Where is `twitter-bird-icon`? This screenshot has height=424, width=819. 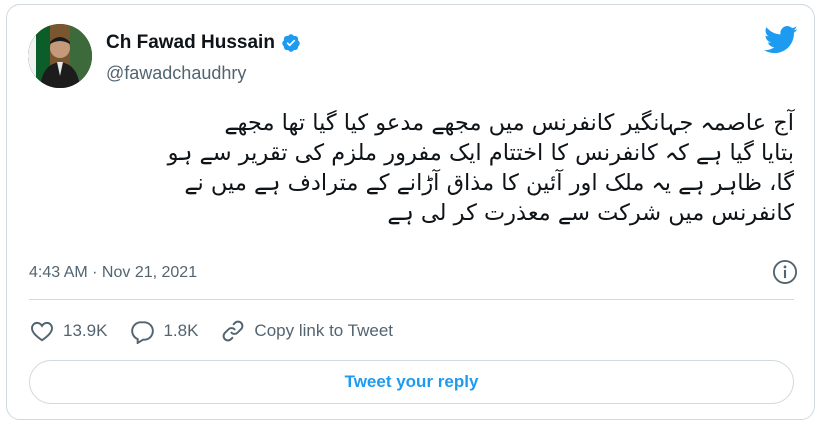
twitter-bird-icon is located at coordinates (781, 40).